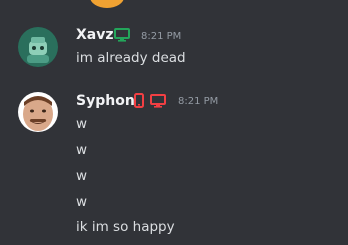 Image resolution: width=348 pixels, height=245 pixels. What do you see at coordinates (125, 227) in the screenshot?
I see `message-text: ik im so happy` at bounding box center [125, 227].